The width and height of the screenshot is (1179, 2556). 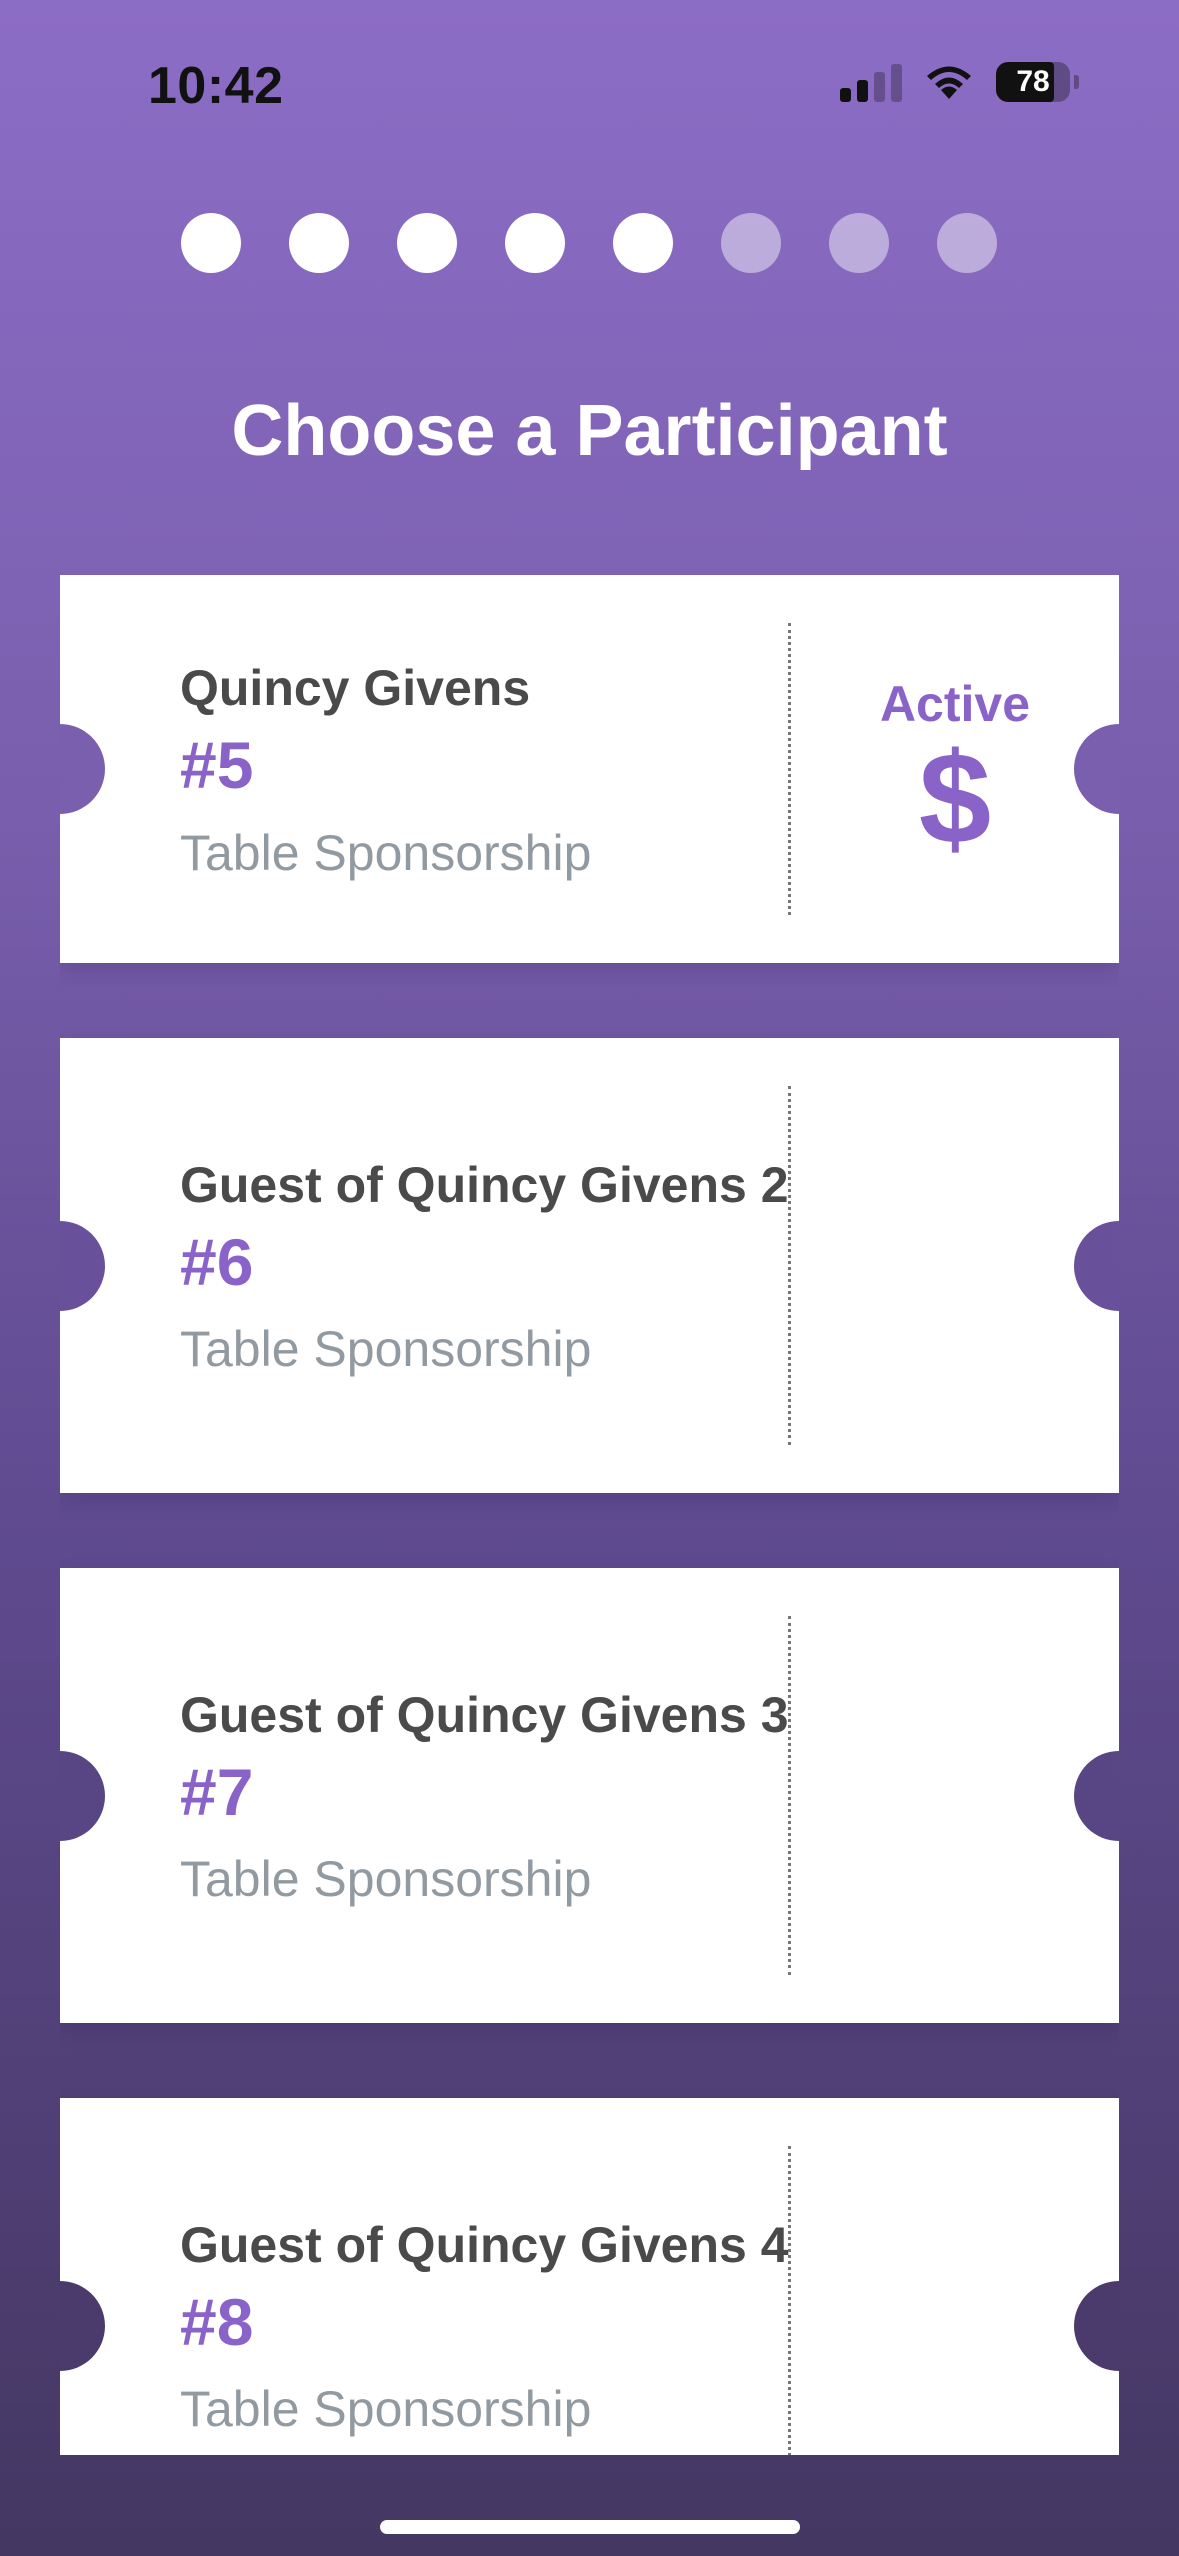 What do you see at coordinates (355, 688) in the screenshot?
I see `participant-name: Quincy Givens` at bounding box center [355, 688].